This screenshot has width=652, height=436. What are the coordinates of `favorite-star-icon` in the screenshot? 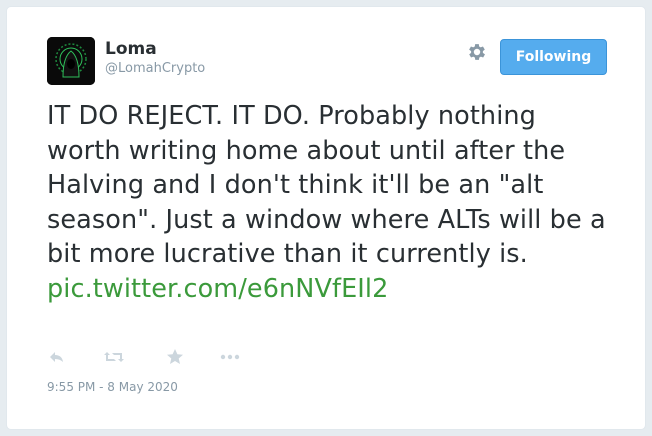 It's located at (175, 357).